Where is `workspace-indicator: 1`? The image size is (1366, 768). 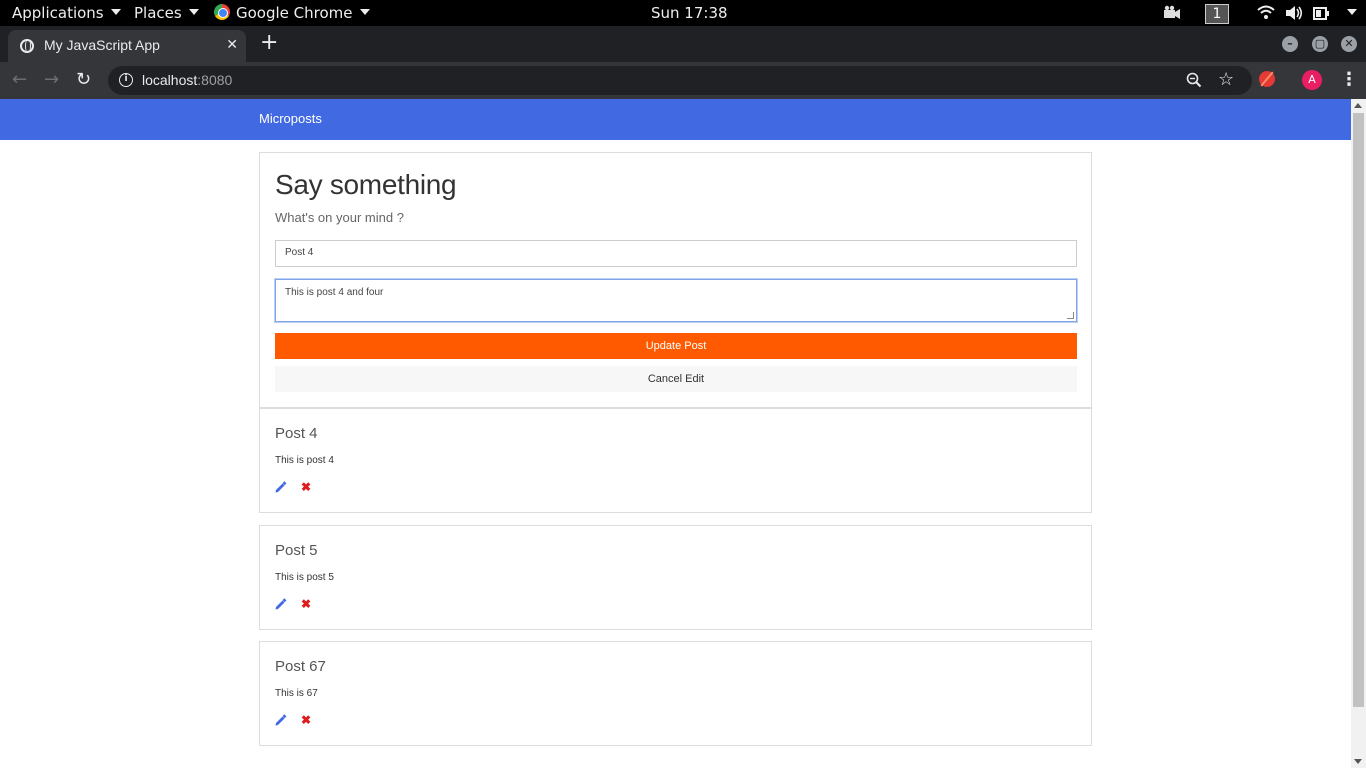 workspace-indicator: 1 is located at coordinates (1217, 13).